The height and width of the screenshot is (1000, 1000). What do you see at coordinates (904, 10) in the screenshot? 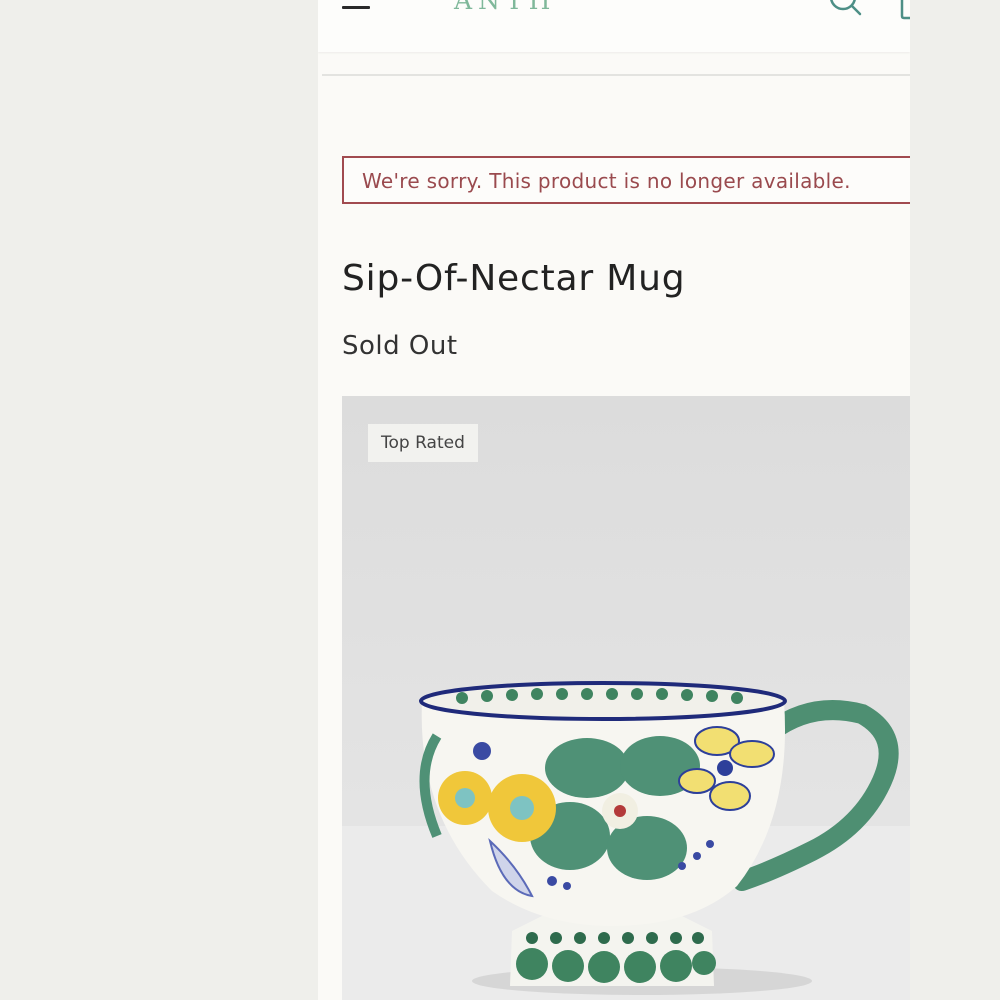
I see `shopping-bag-icon` at bounding box center [904, 10].